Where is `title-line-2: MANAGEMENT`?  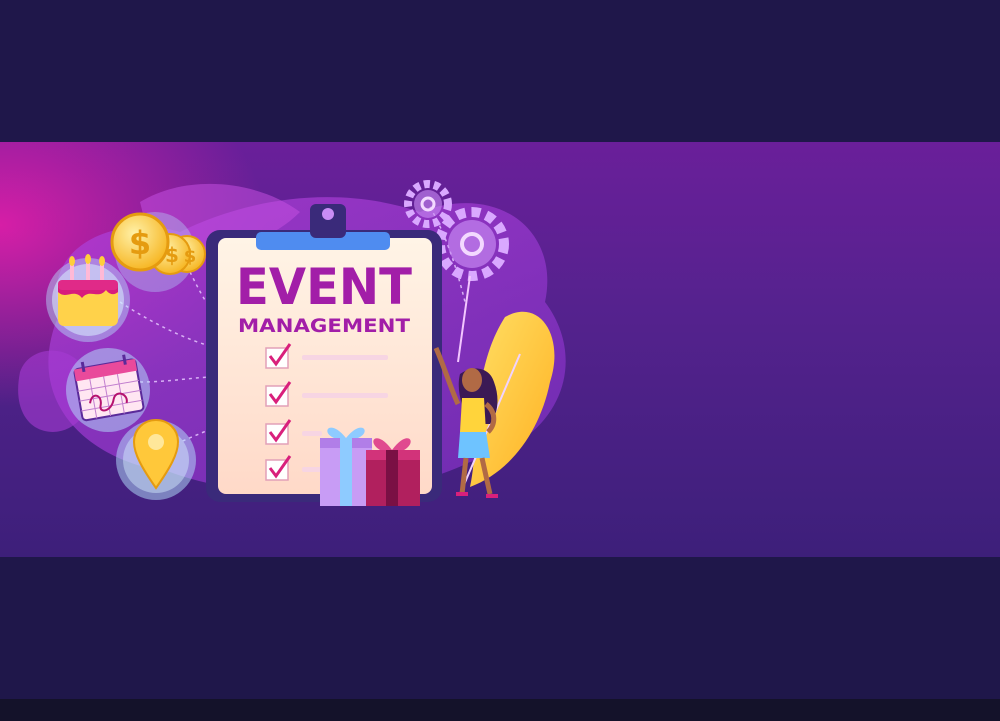 title-line-2: MANAGEMENT is located at coordinates (324, 326).